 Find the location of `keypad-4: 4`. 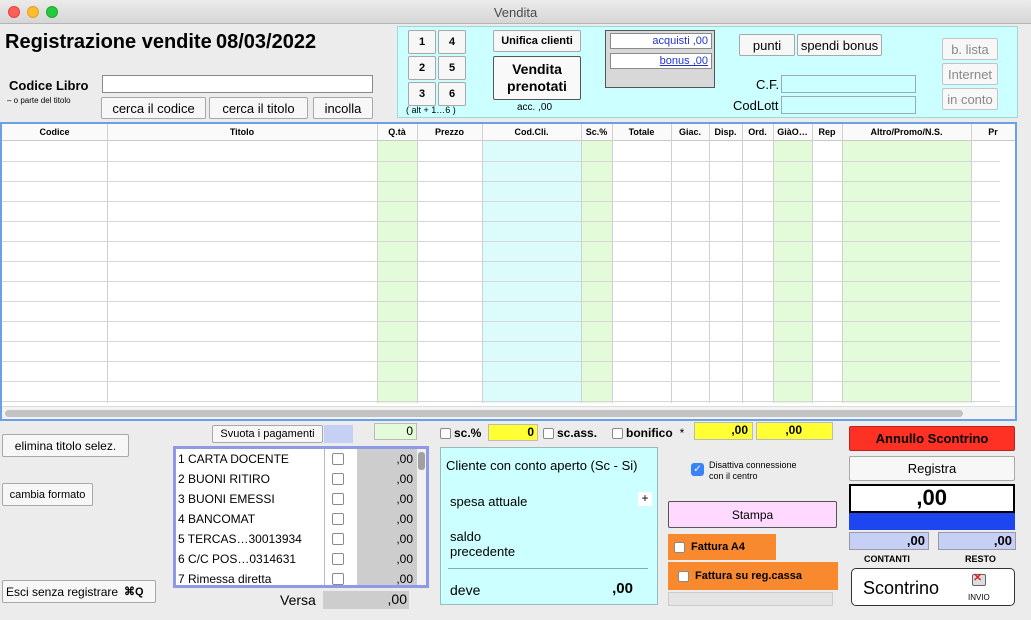

keypad-4: 4 is located at coordinates (452, 42).